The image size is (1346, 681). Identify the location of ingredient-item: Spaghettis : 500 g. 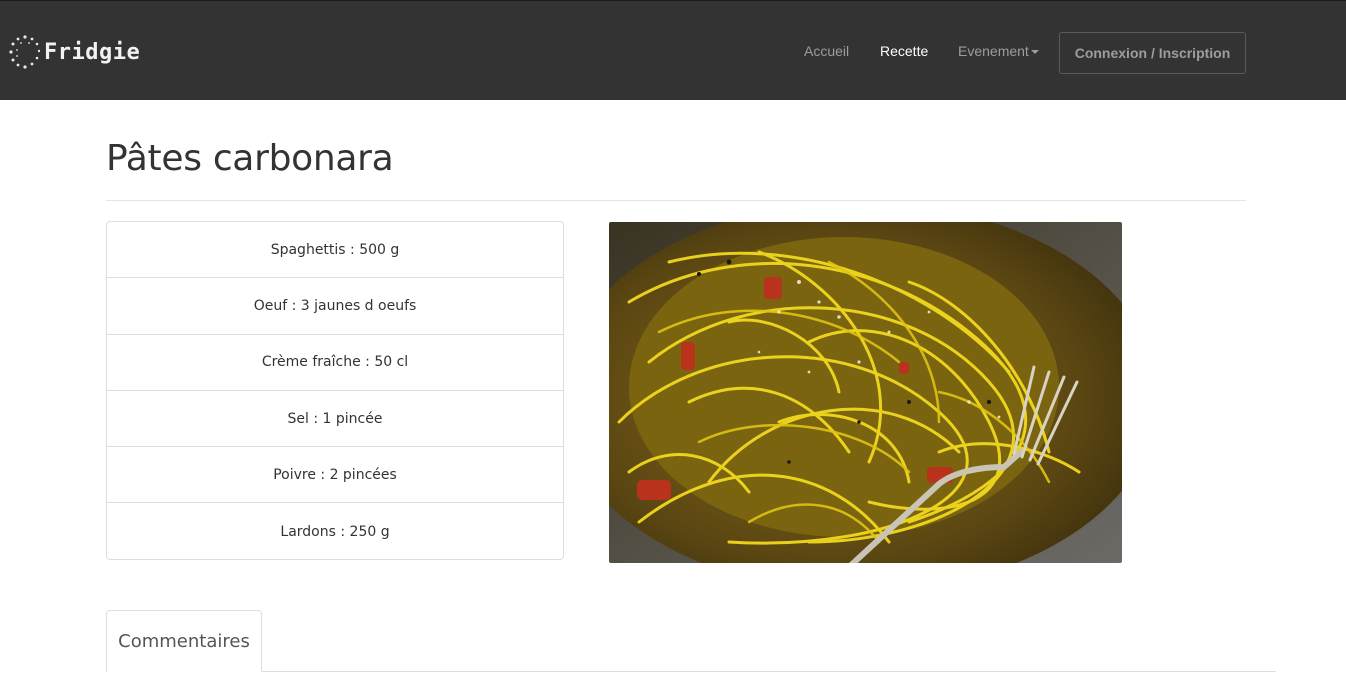
(335, 250).